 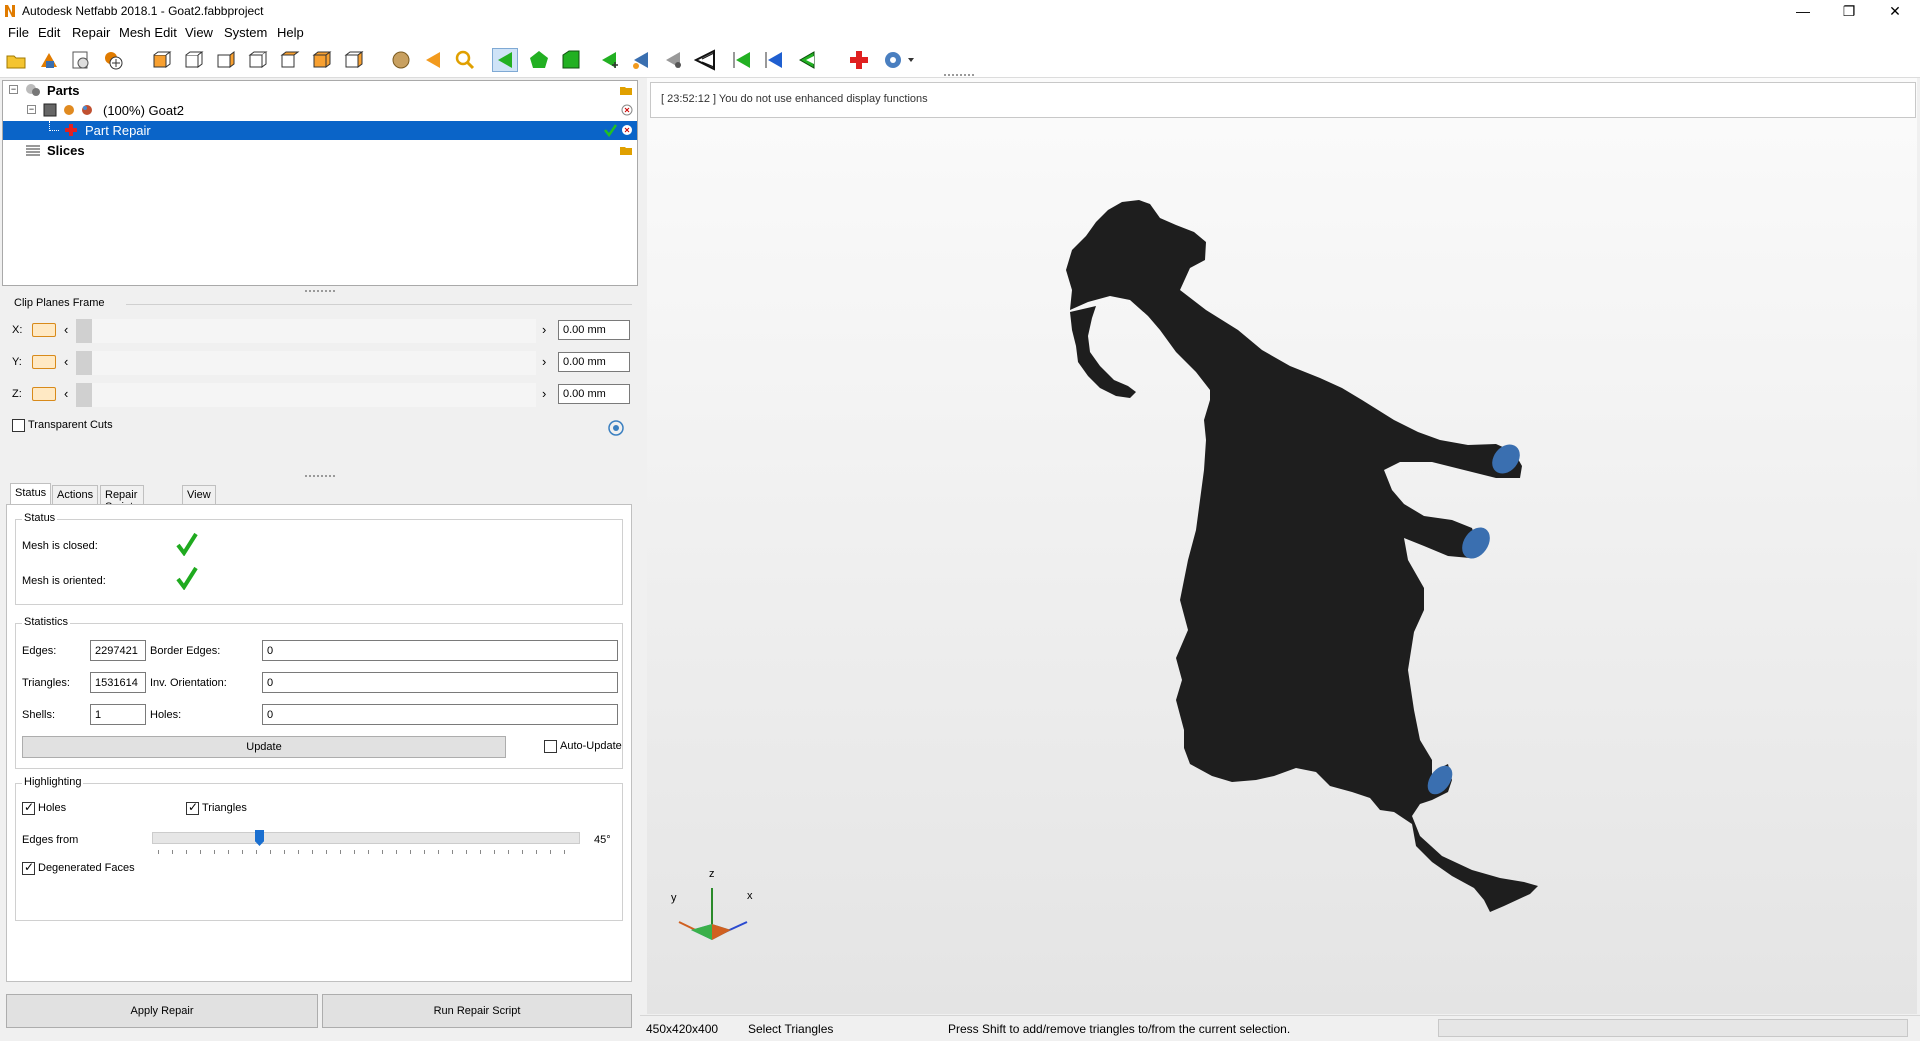 I want to click on axis-gizmo-icon, so click(x=713, y=914).